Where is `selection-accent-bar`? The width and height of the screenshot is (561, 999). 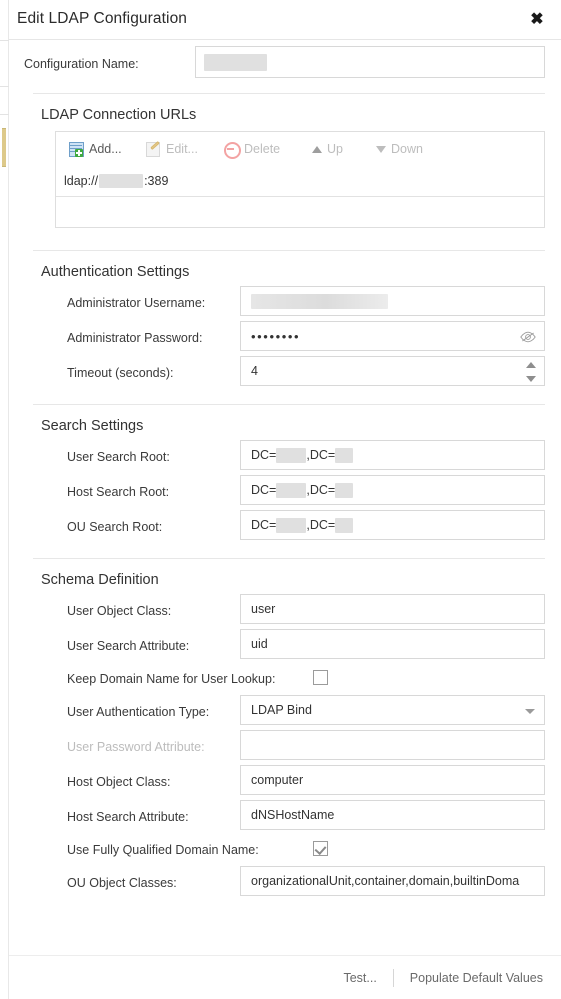 selection-accent-bar is located at coordinates (4, 147).